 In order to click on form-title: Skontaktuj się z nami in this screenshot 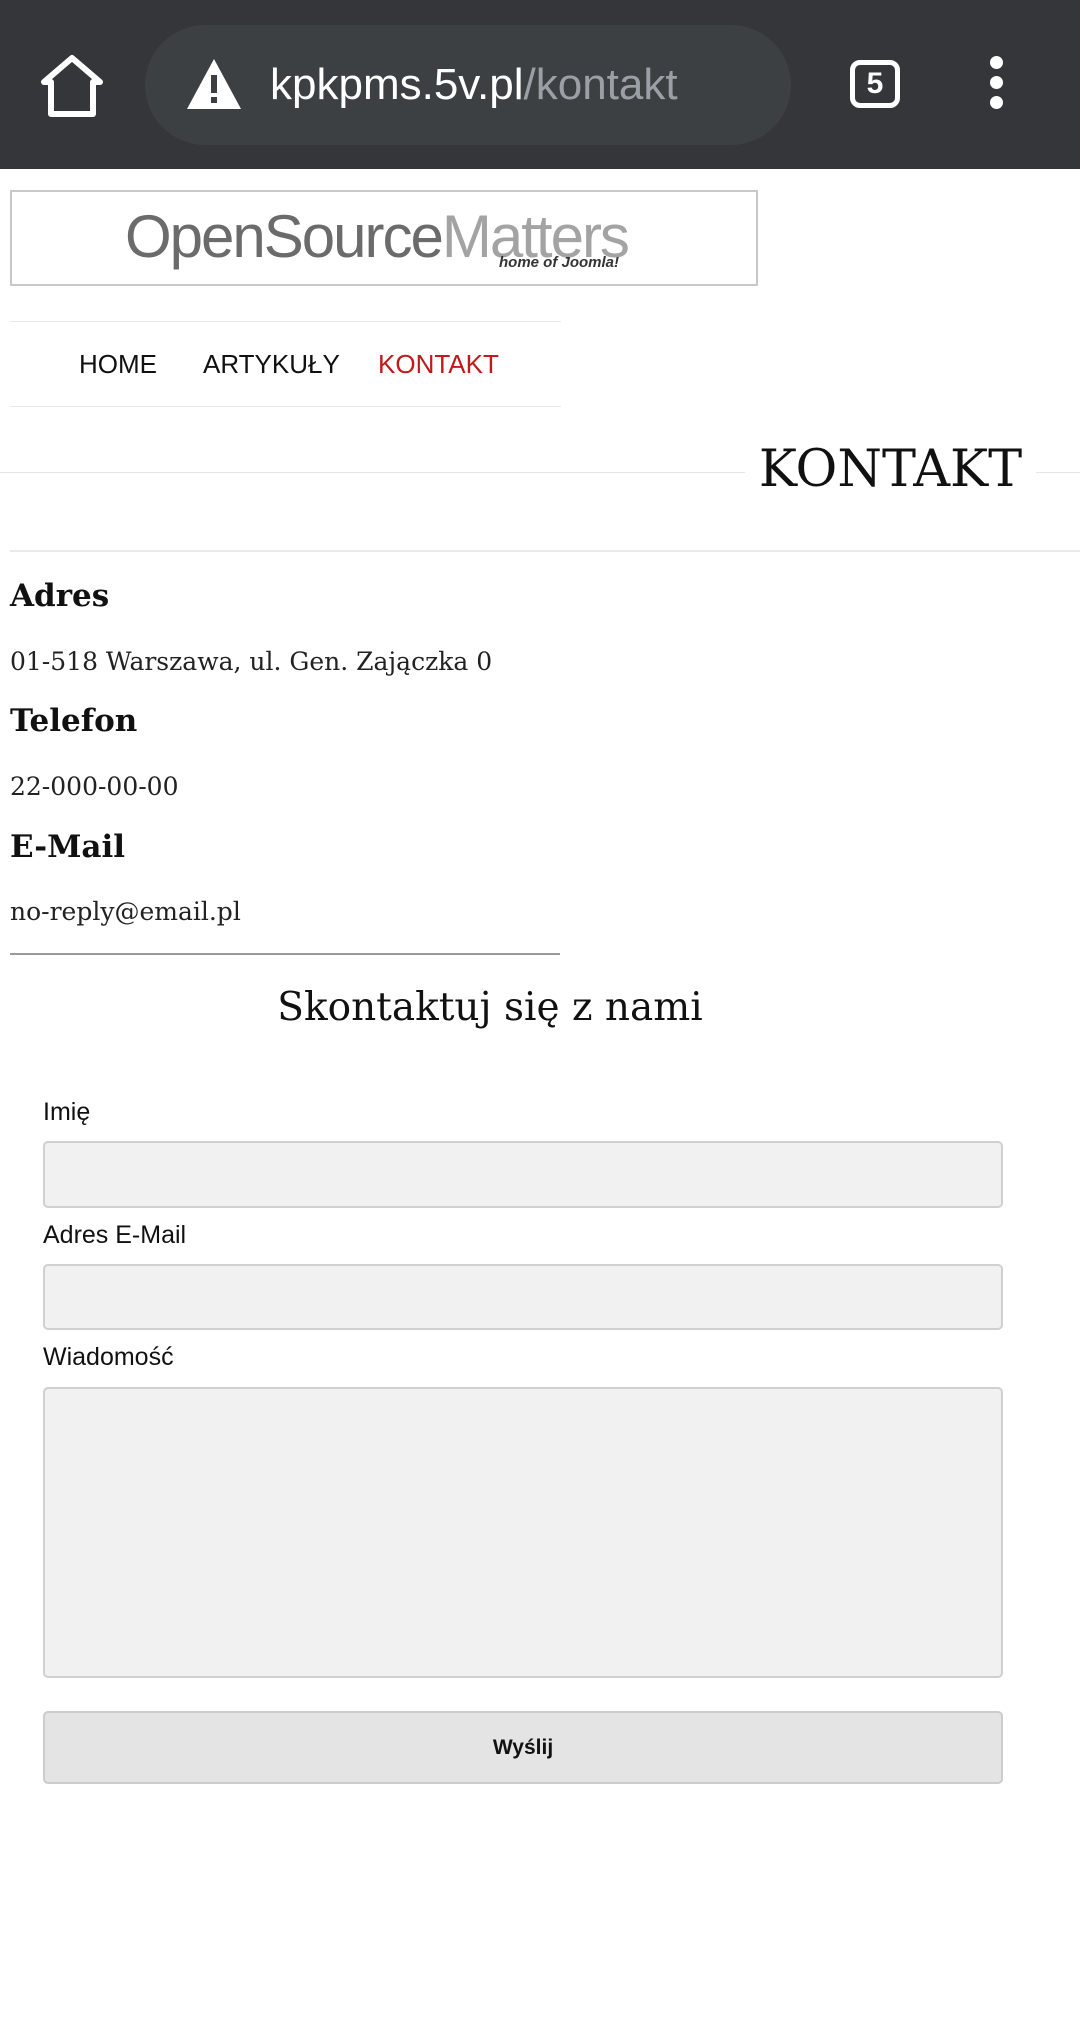, I will do `click(490, 1007)`.